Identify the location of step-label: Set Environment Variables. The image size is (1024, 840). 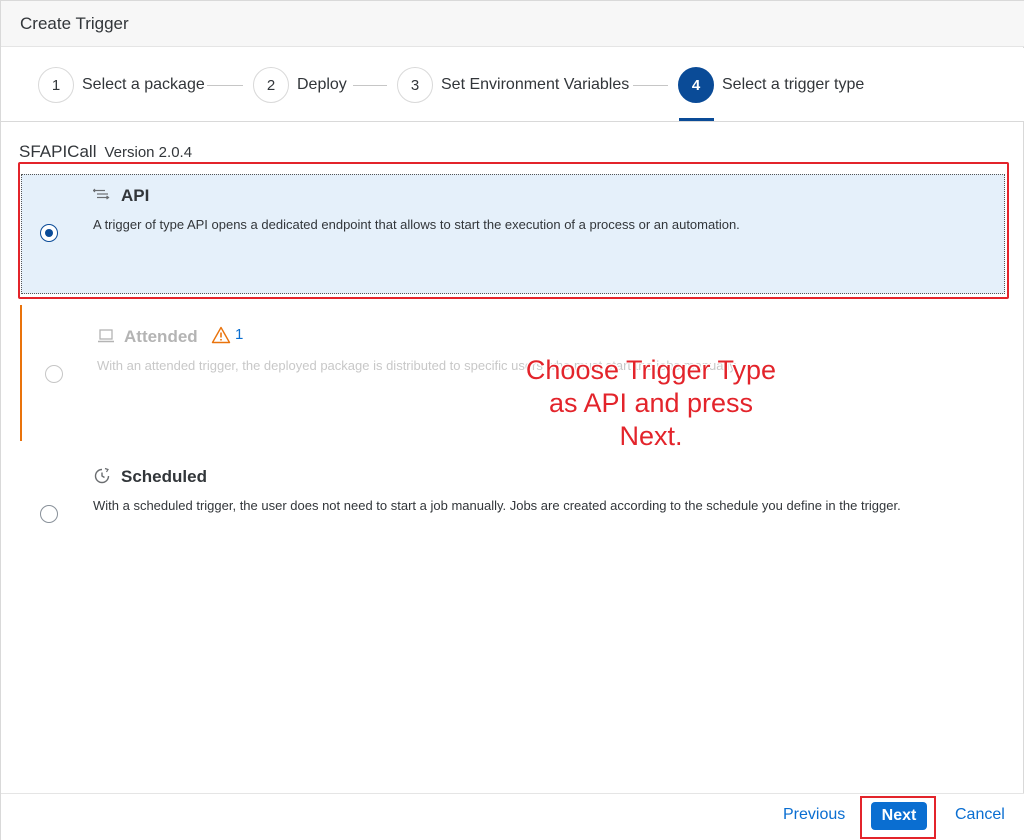
(535, 84).